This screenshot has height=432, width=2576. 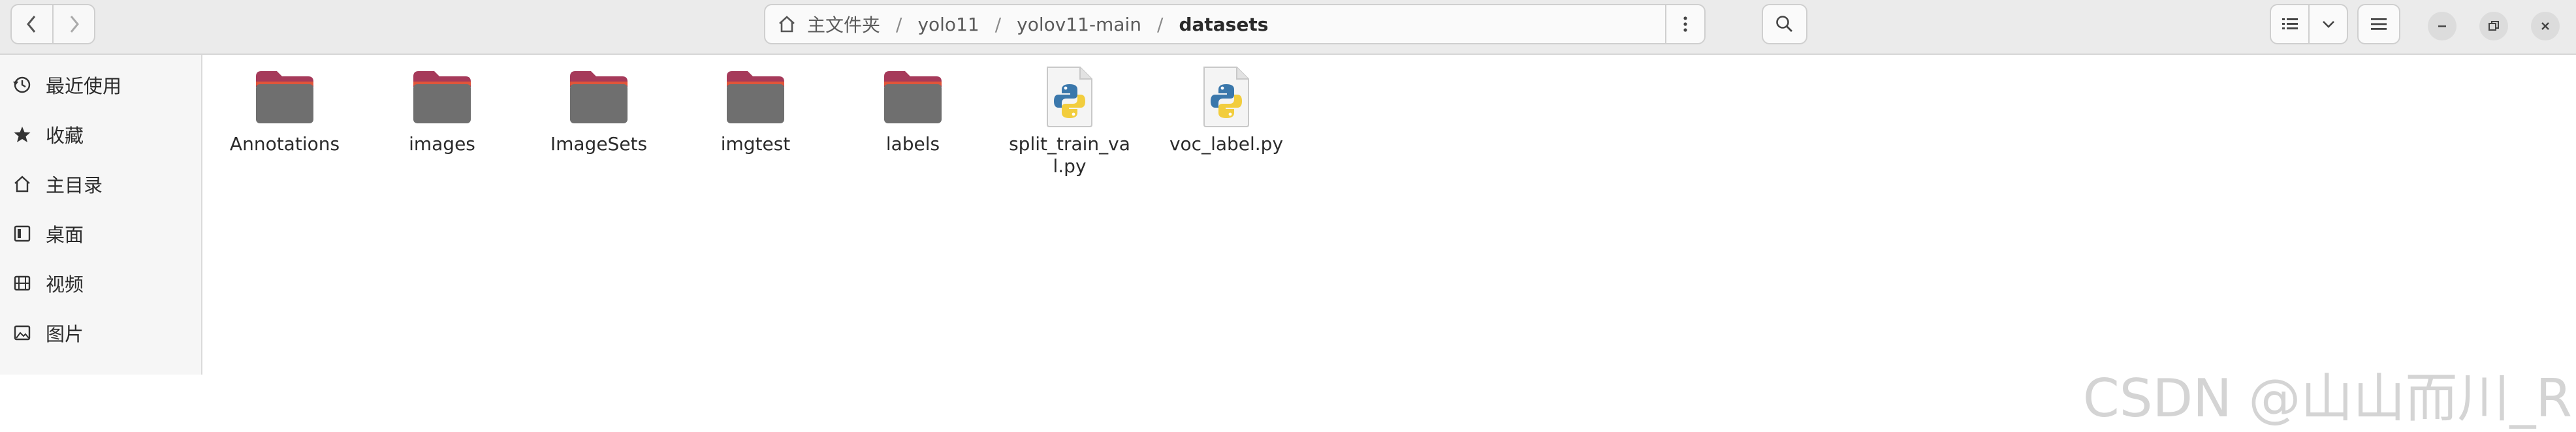 I want to click on search-button, so click(x=1785, y=24).